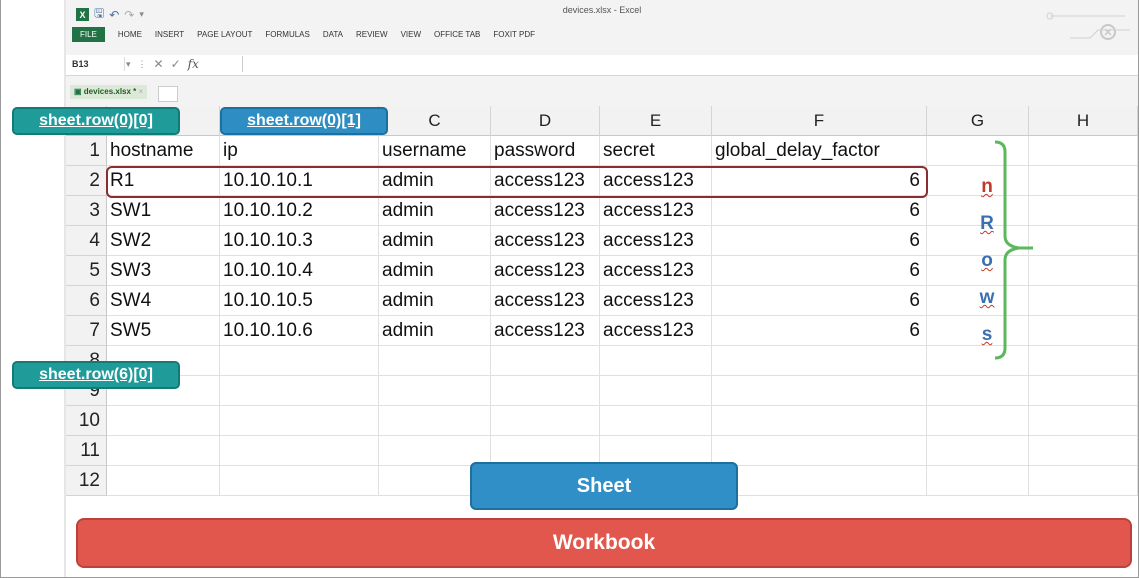 This screenshot has width=1139, height=578. What do you see at coordinates (163, 421) in the screenshot?
I see `cell-a10` at bounding box center [163, 421].